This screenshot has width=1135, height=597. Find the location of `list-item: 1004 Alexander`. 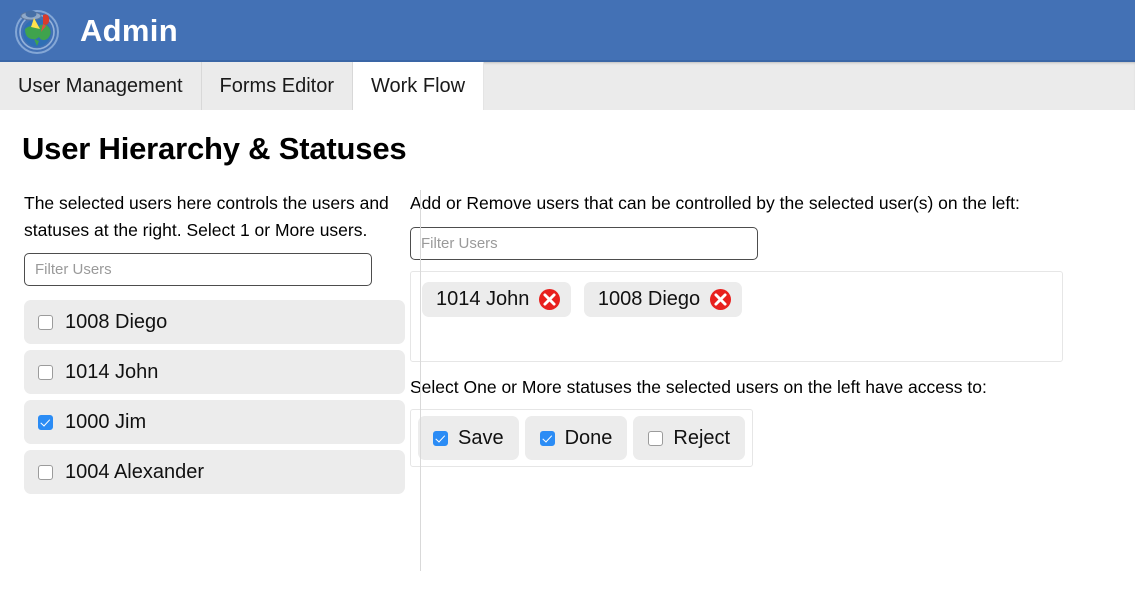

list-item: 1004 Alexander is located at coordinates (214, 472).